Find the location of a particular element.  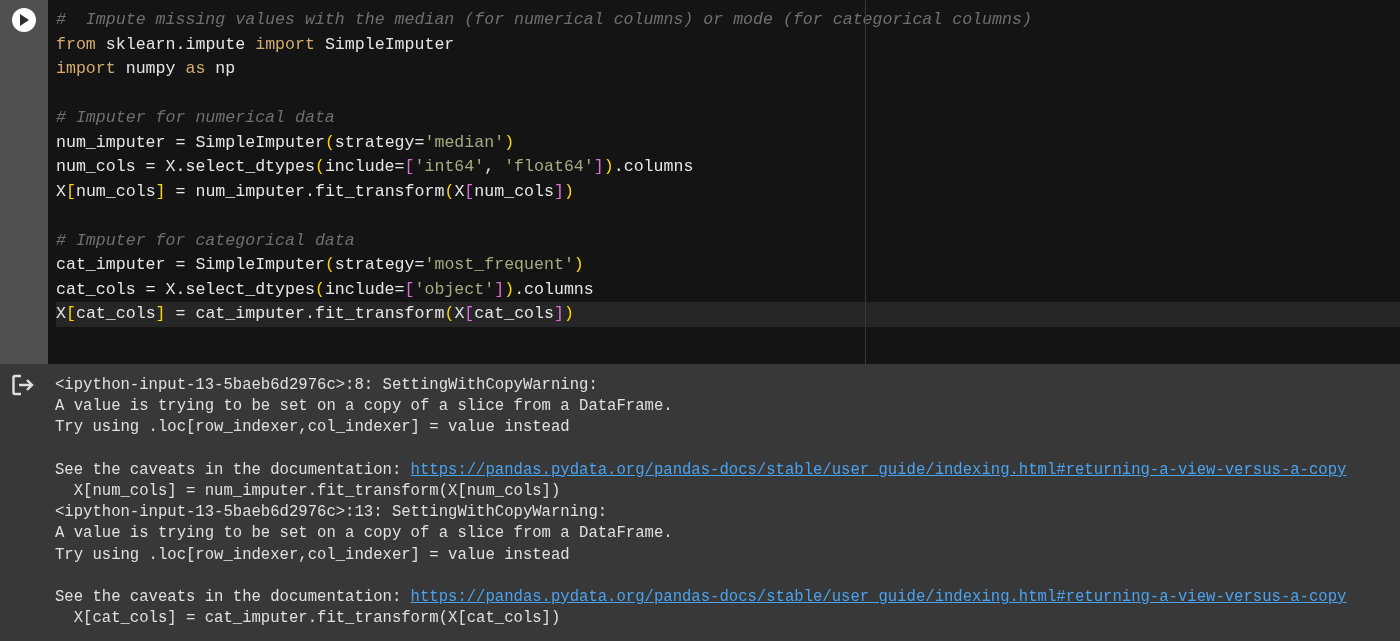

output-line: <ipython-input-13-5baeb6d2976c>:13: SettingWithCopyWarning: is located at coordinates (332, 513).